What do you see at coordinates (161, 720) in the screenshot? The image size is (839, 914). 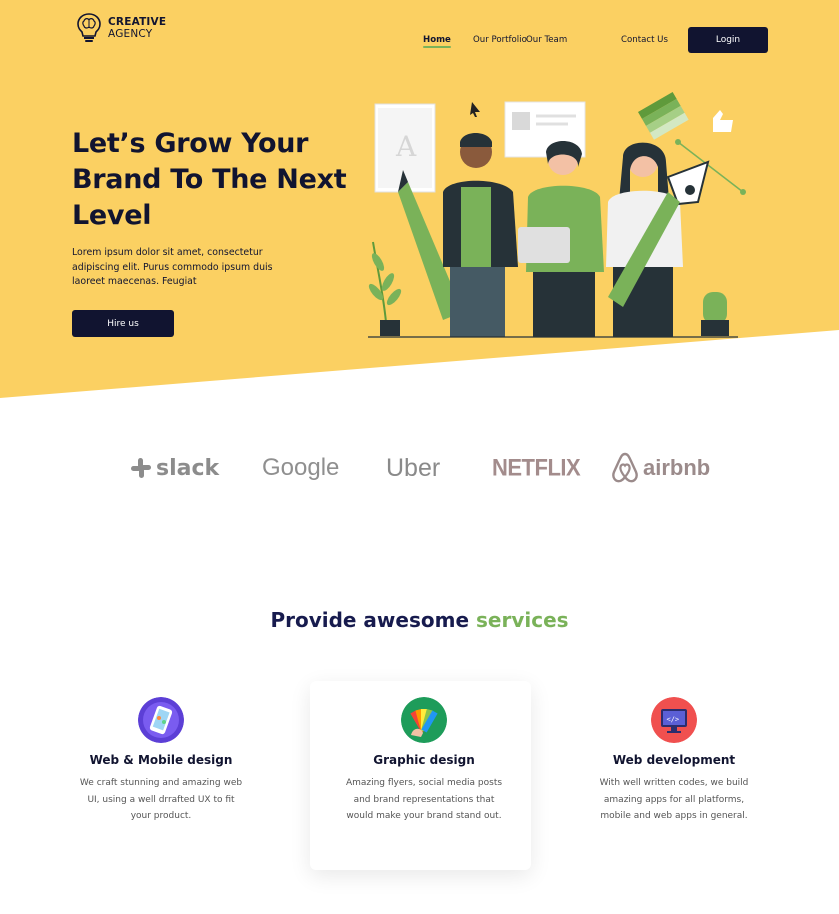 I see `mobile-design-icon` at bounding box center [161, 720].